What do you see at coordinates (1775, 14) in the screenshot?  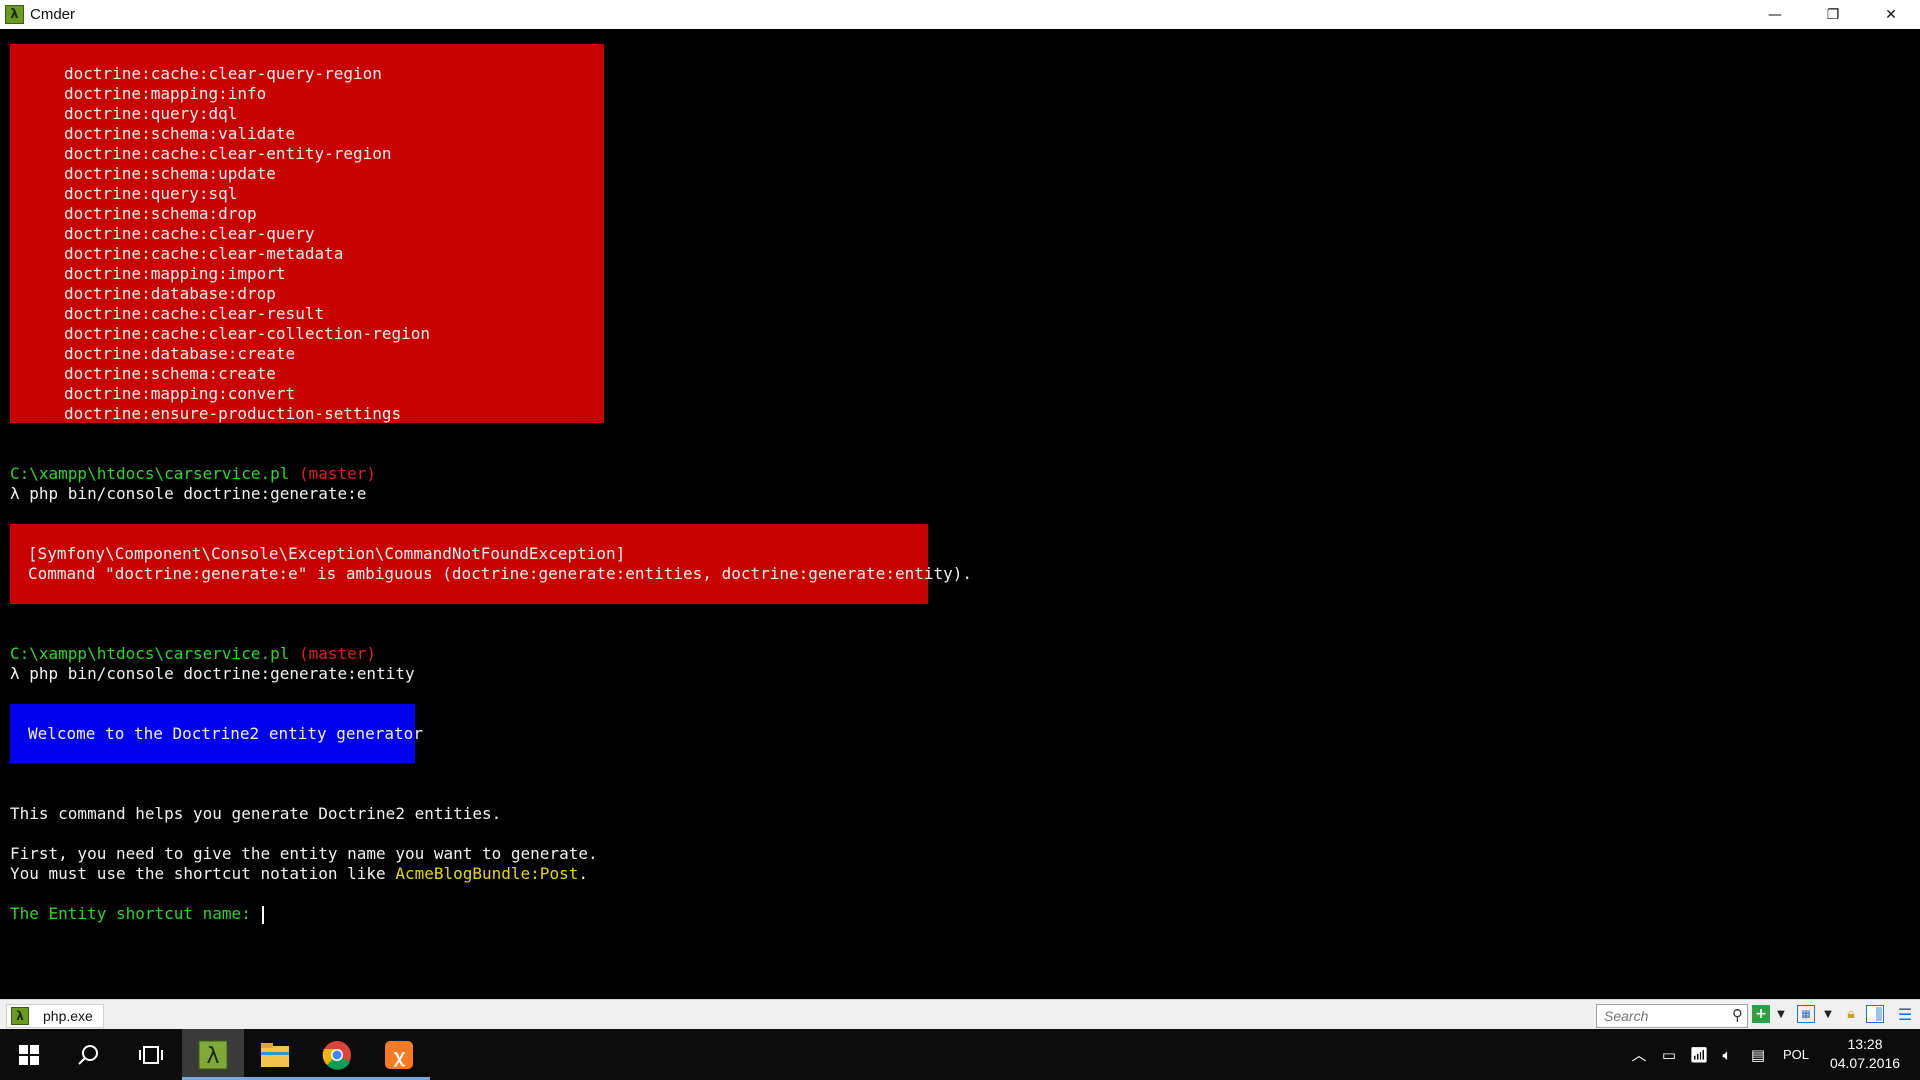 I see `minimize-button: —` at bounding box center [1775, 14].